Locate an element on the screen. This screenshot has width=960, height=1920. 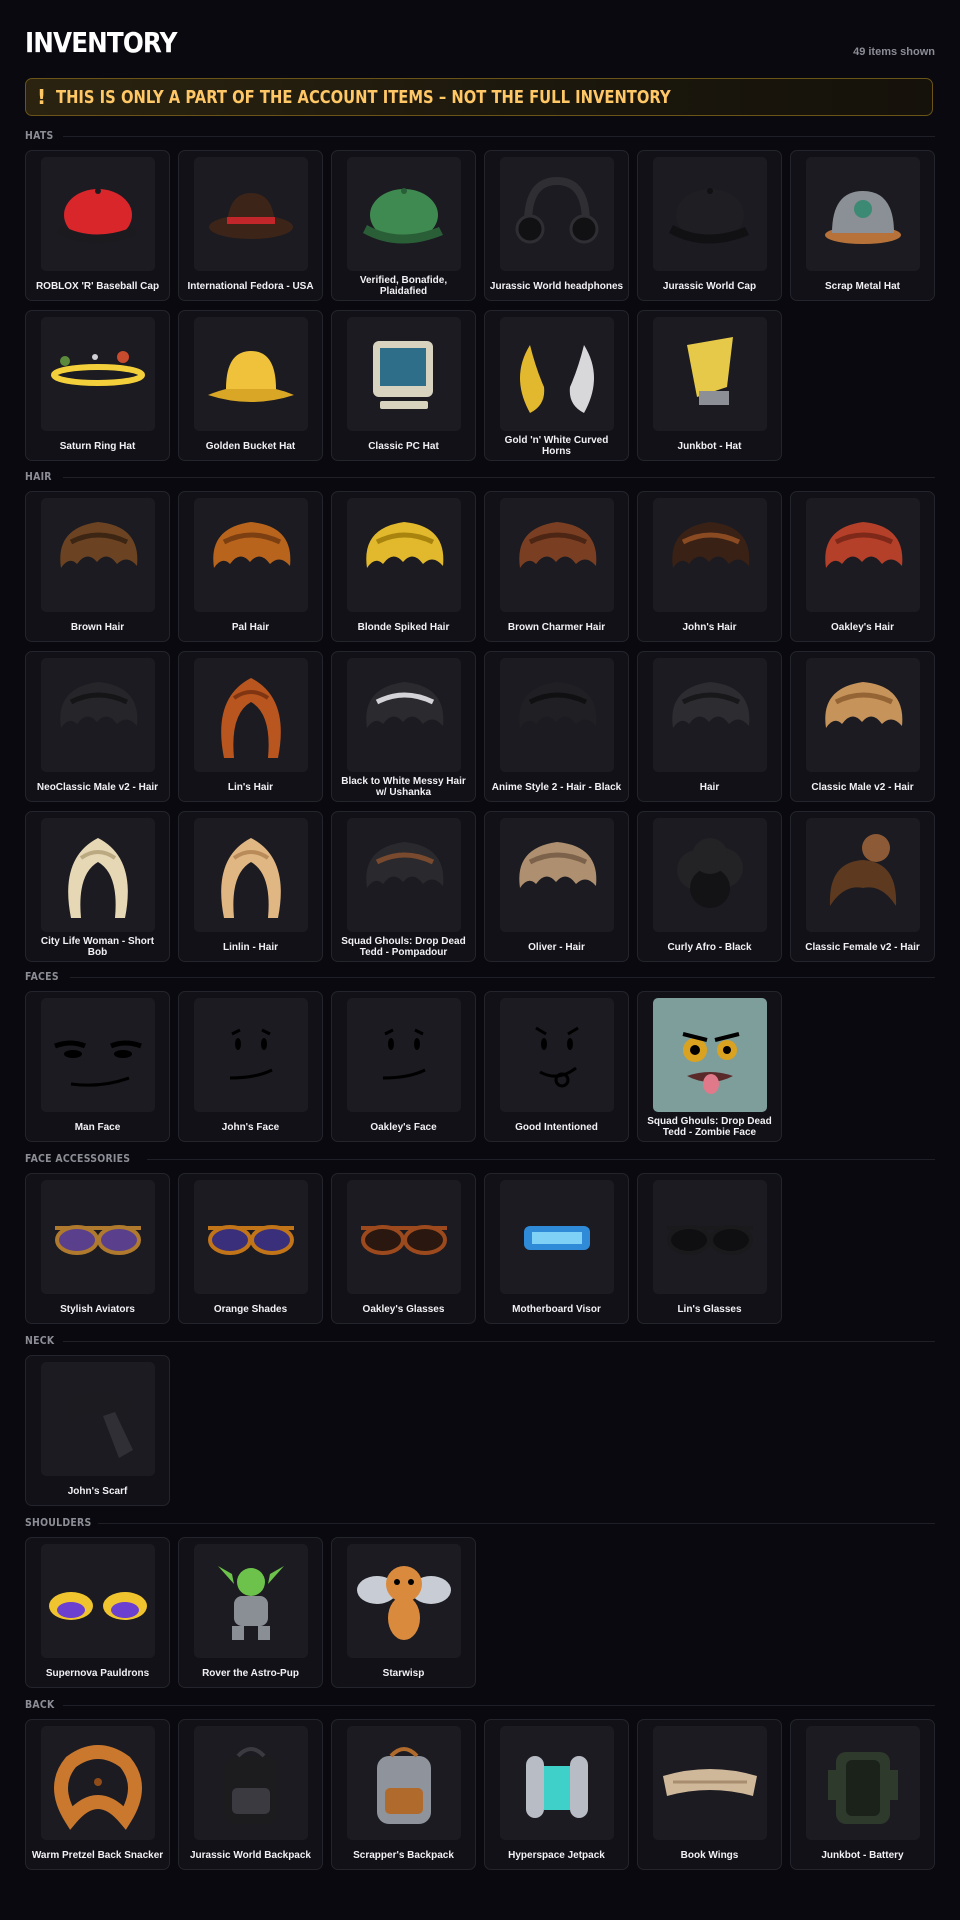
item-card: Classic Male v2 - Hair is located at coordinates (862, 726).